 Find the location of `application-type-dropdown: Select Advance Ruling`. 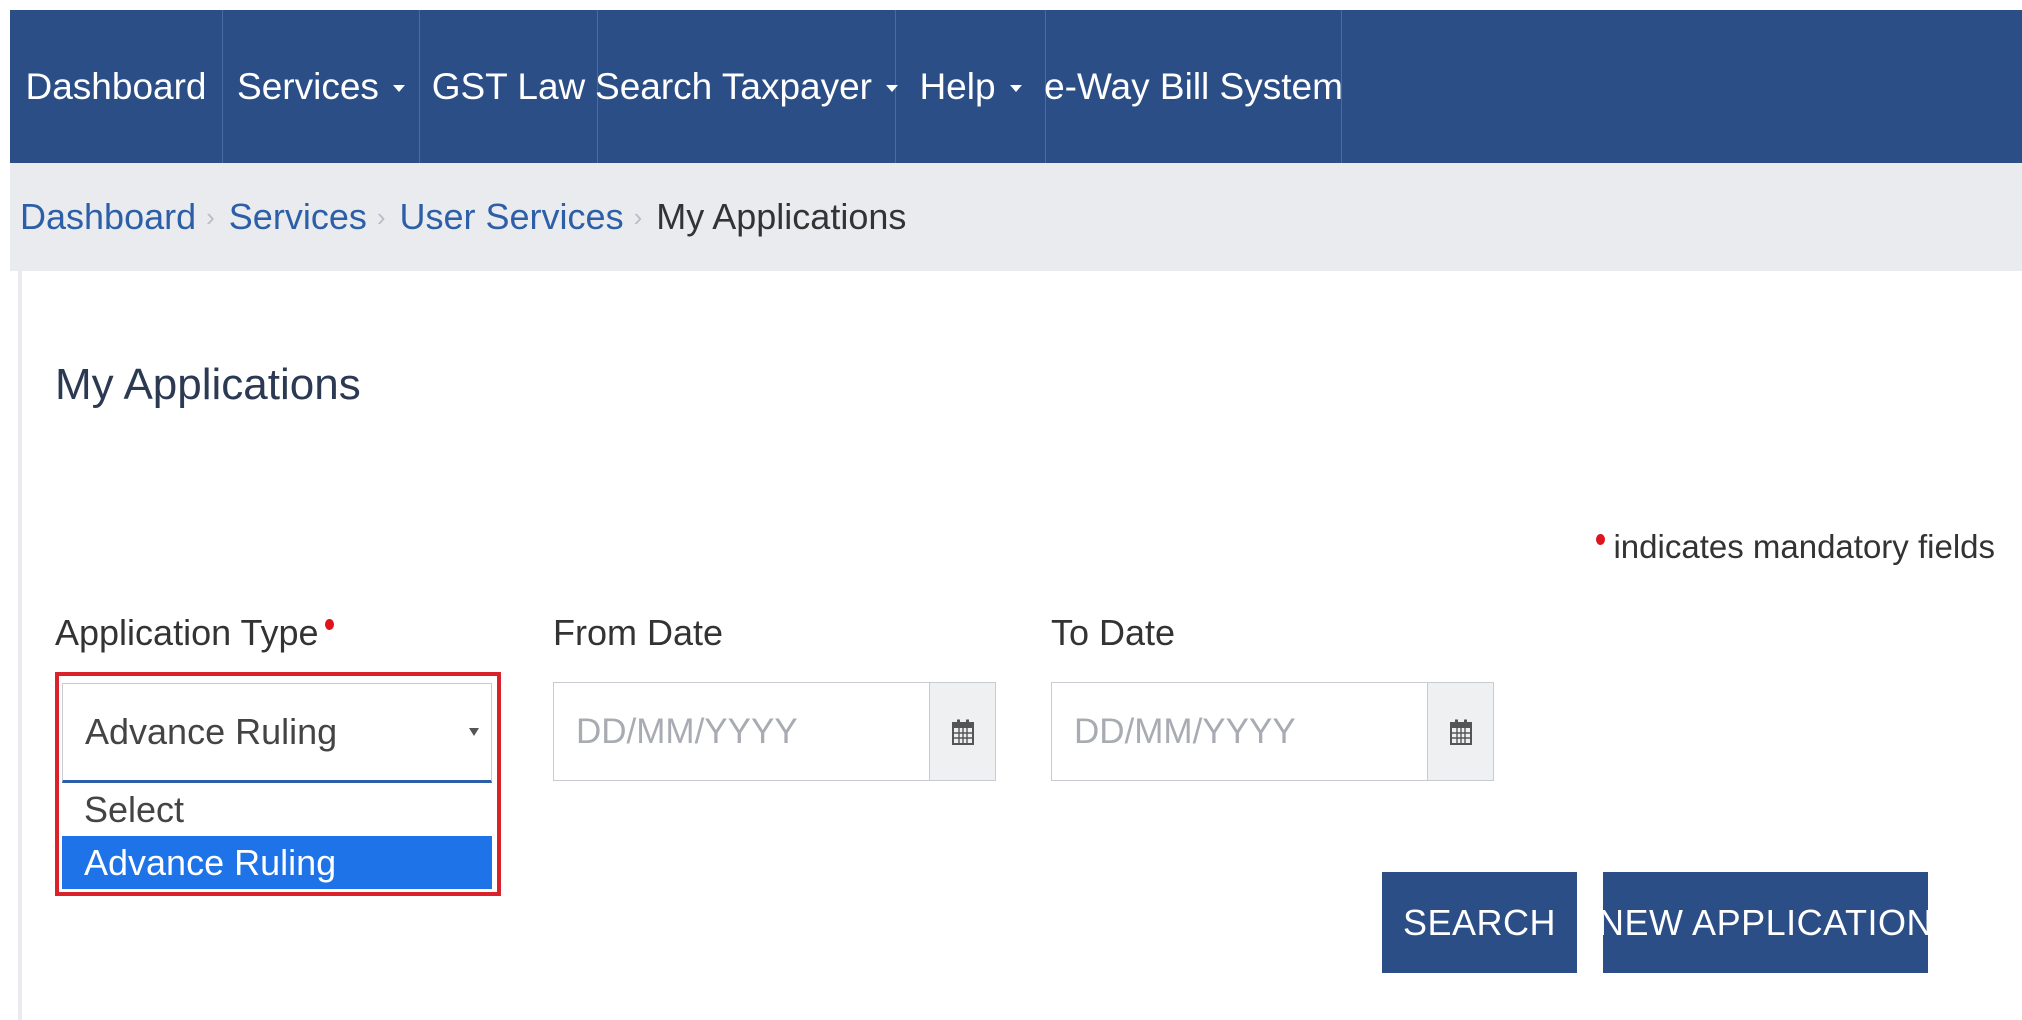

application-type-dropdown: Select Advance Ruling is located at coordinates (277, 836).